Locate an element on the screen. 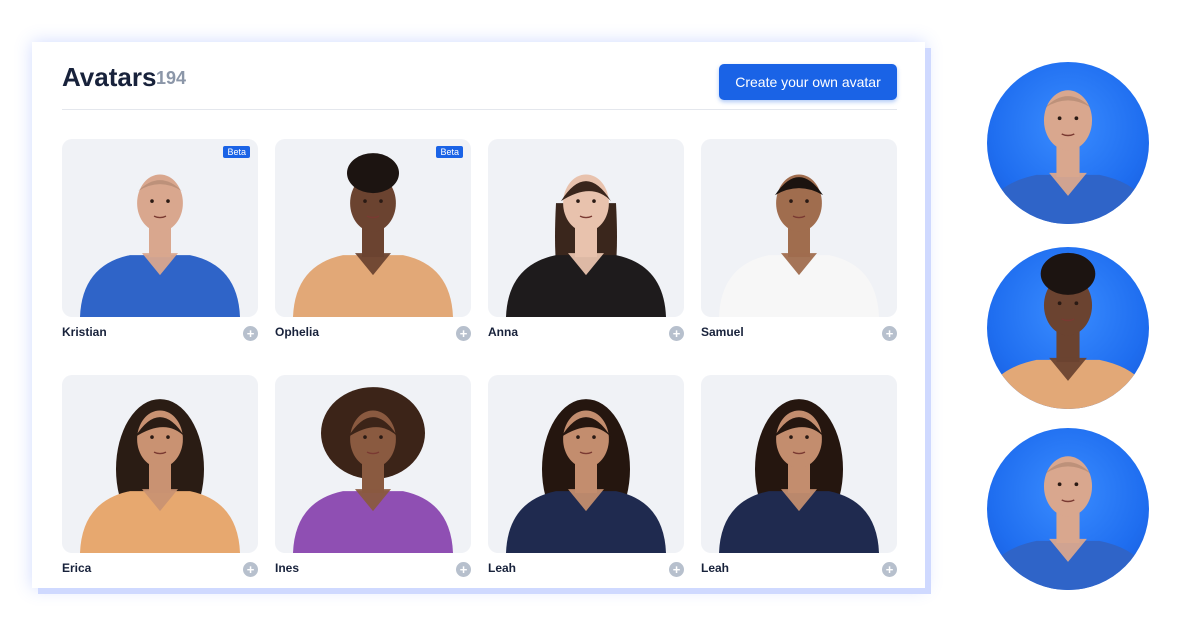 Image resolution: width=1200 pixels, height=630 pixels. create-avatar-button: Create your own avatar is located at coordinates (808, 82).